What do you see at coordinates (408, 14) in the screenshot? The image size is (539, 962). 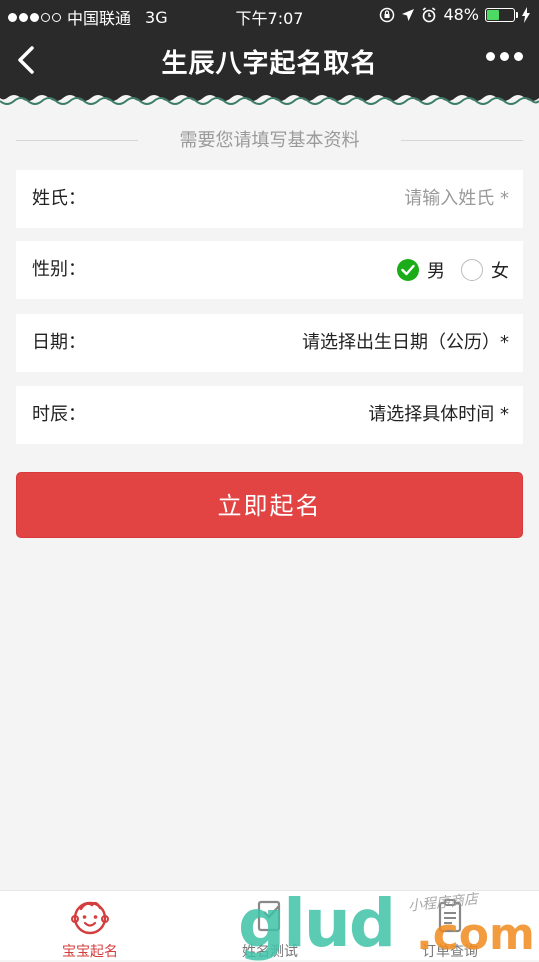 I see `location-arrow-icon` at bounding box center [408, 14].